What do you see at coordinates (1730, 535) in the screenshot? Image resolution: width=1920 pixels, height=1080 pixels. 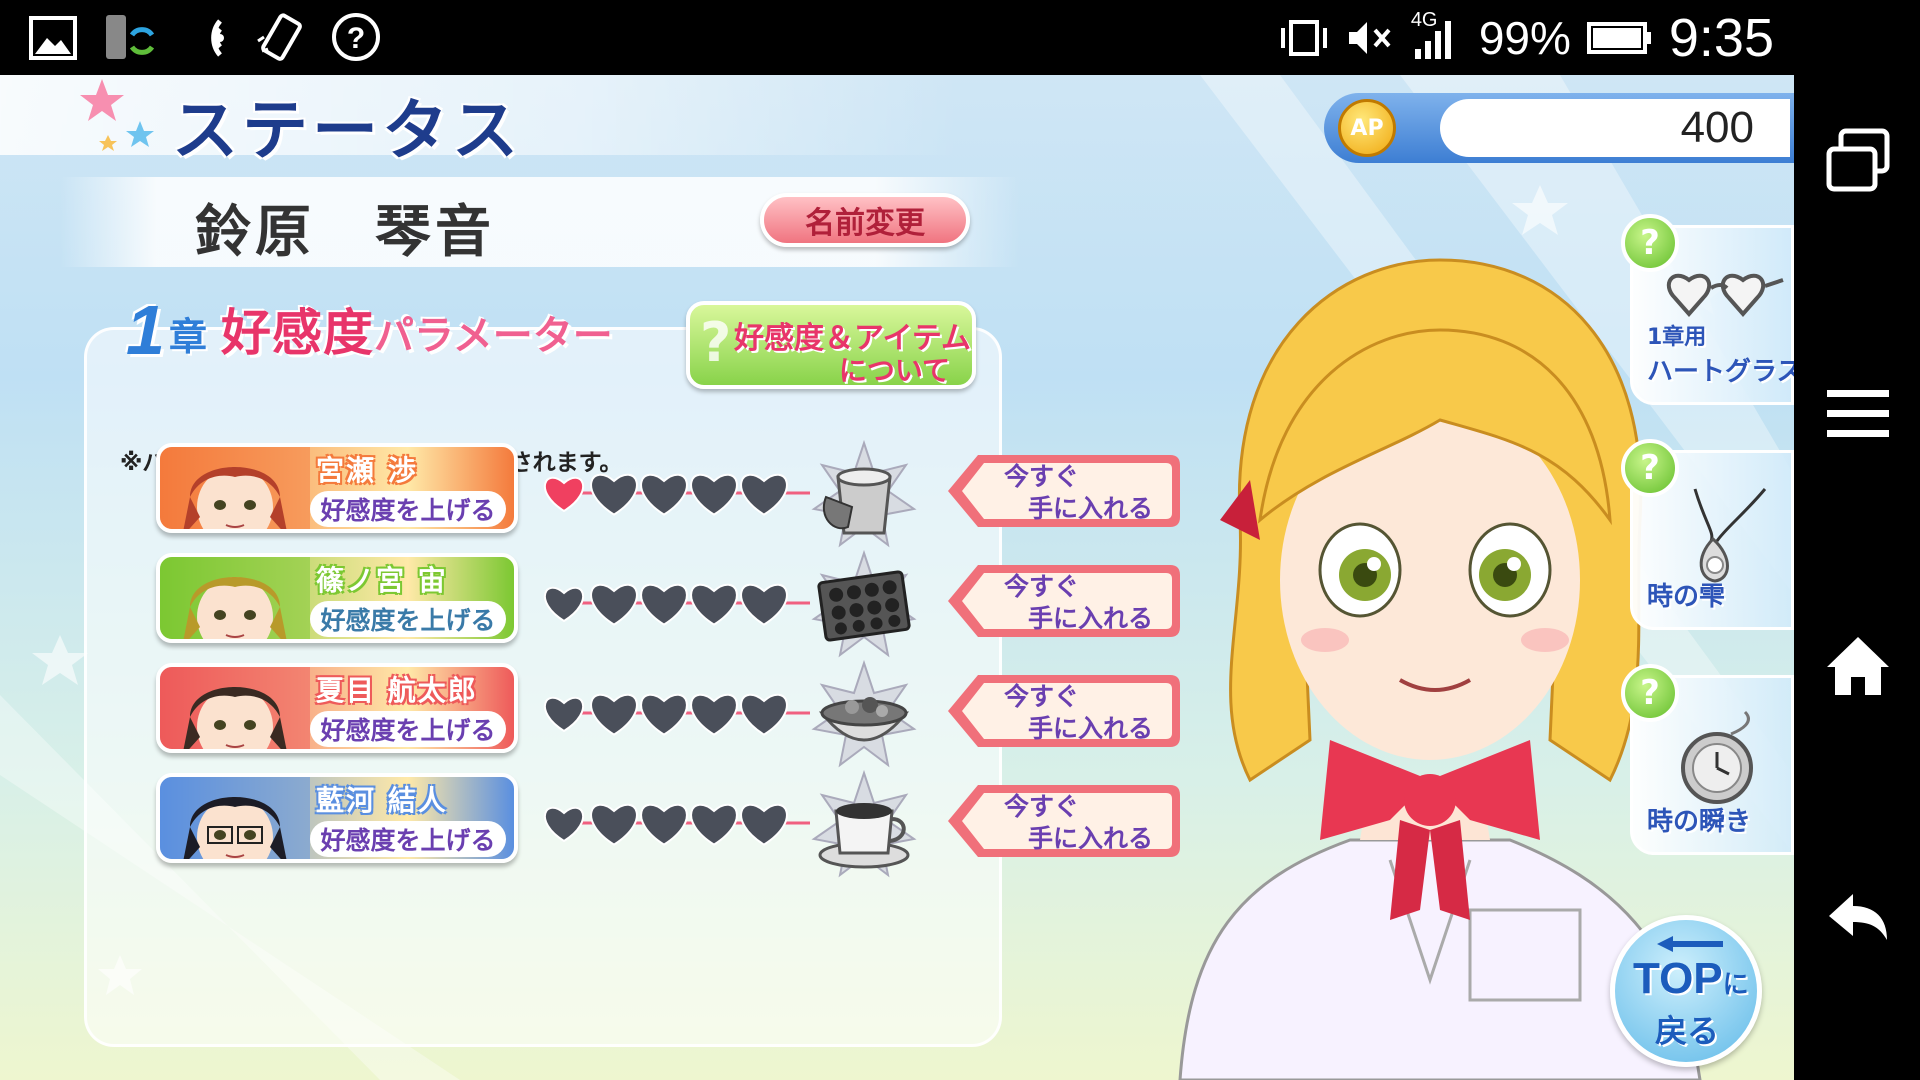 I see `pendant-icon` at bounding box center [1730, 535].